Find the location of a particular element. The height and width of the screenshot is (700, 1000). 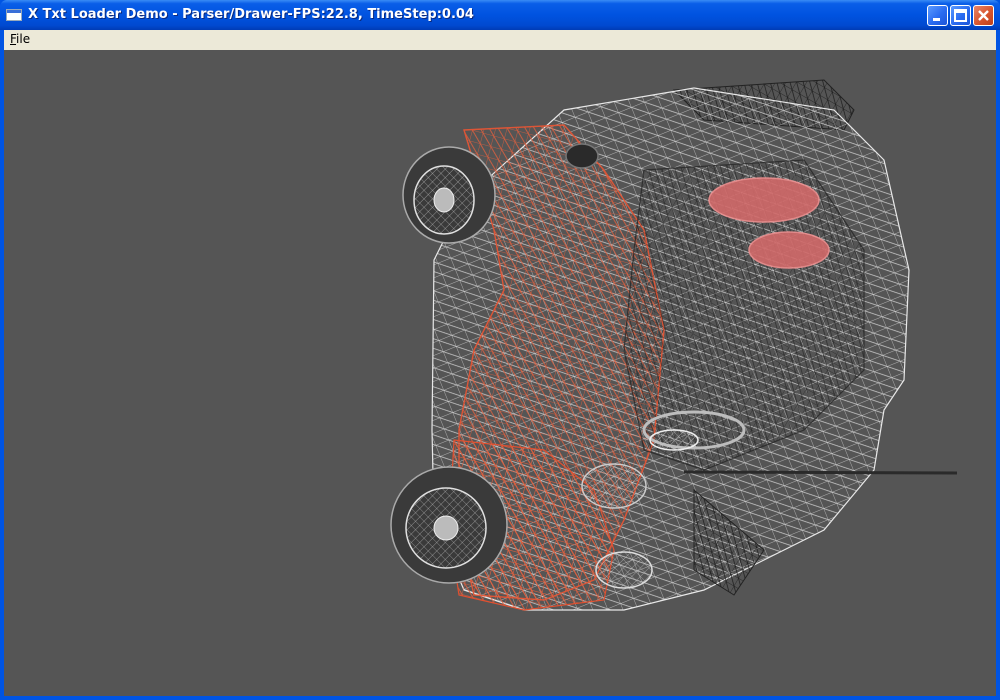

close-button is located at coordinates (983, 15).